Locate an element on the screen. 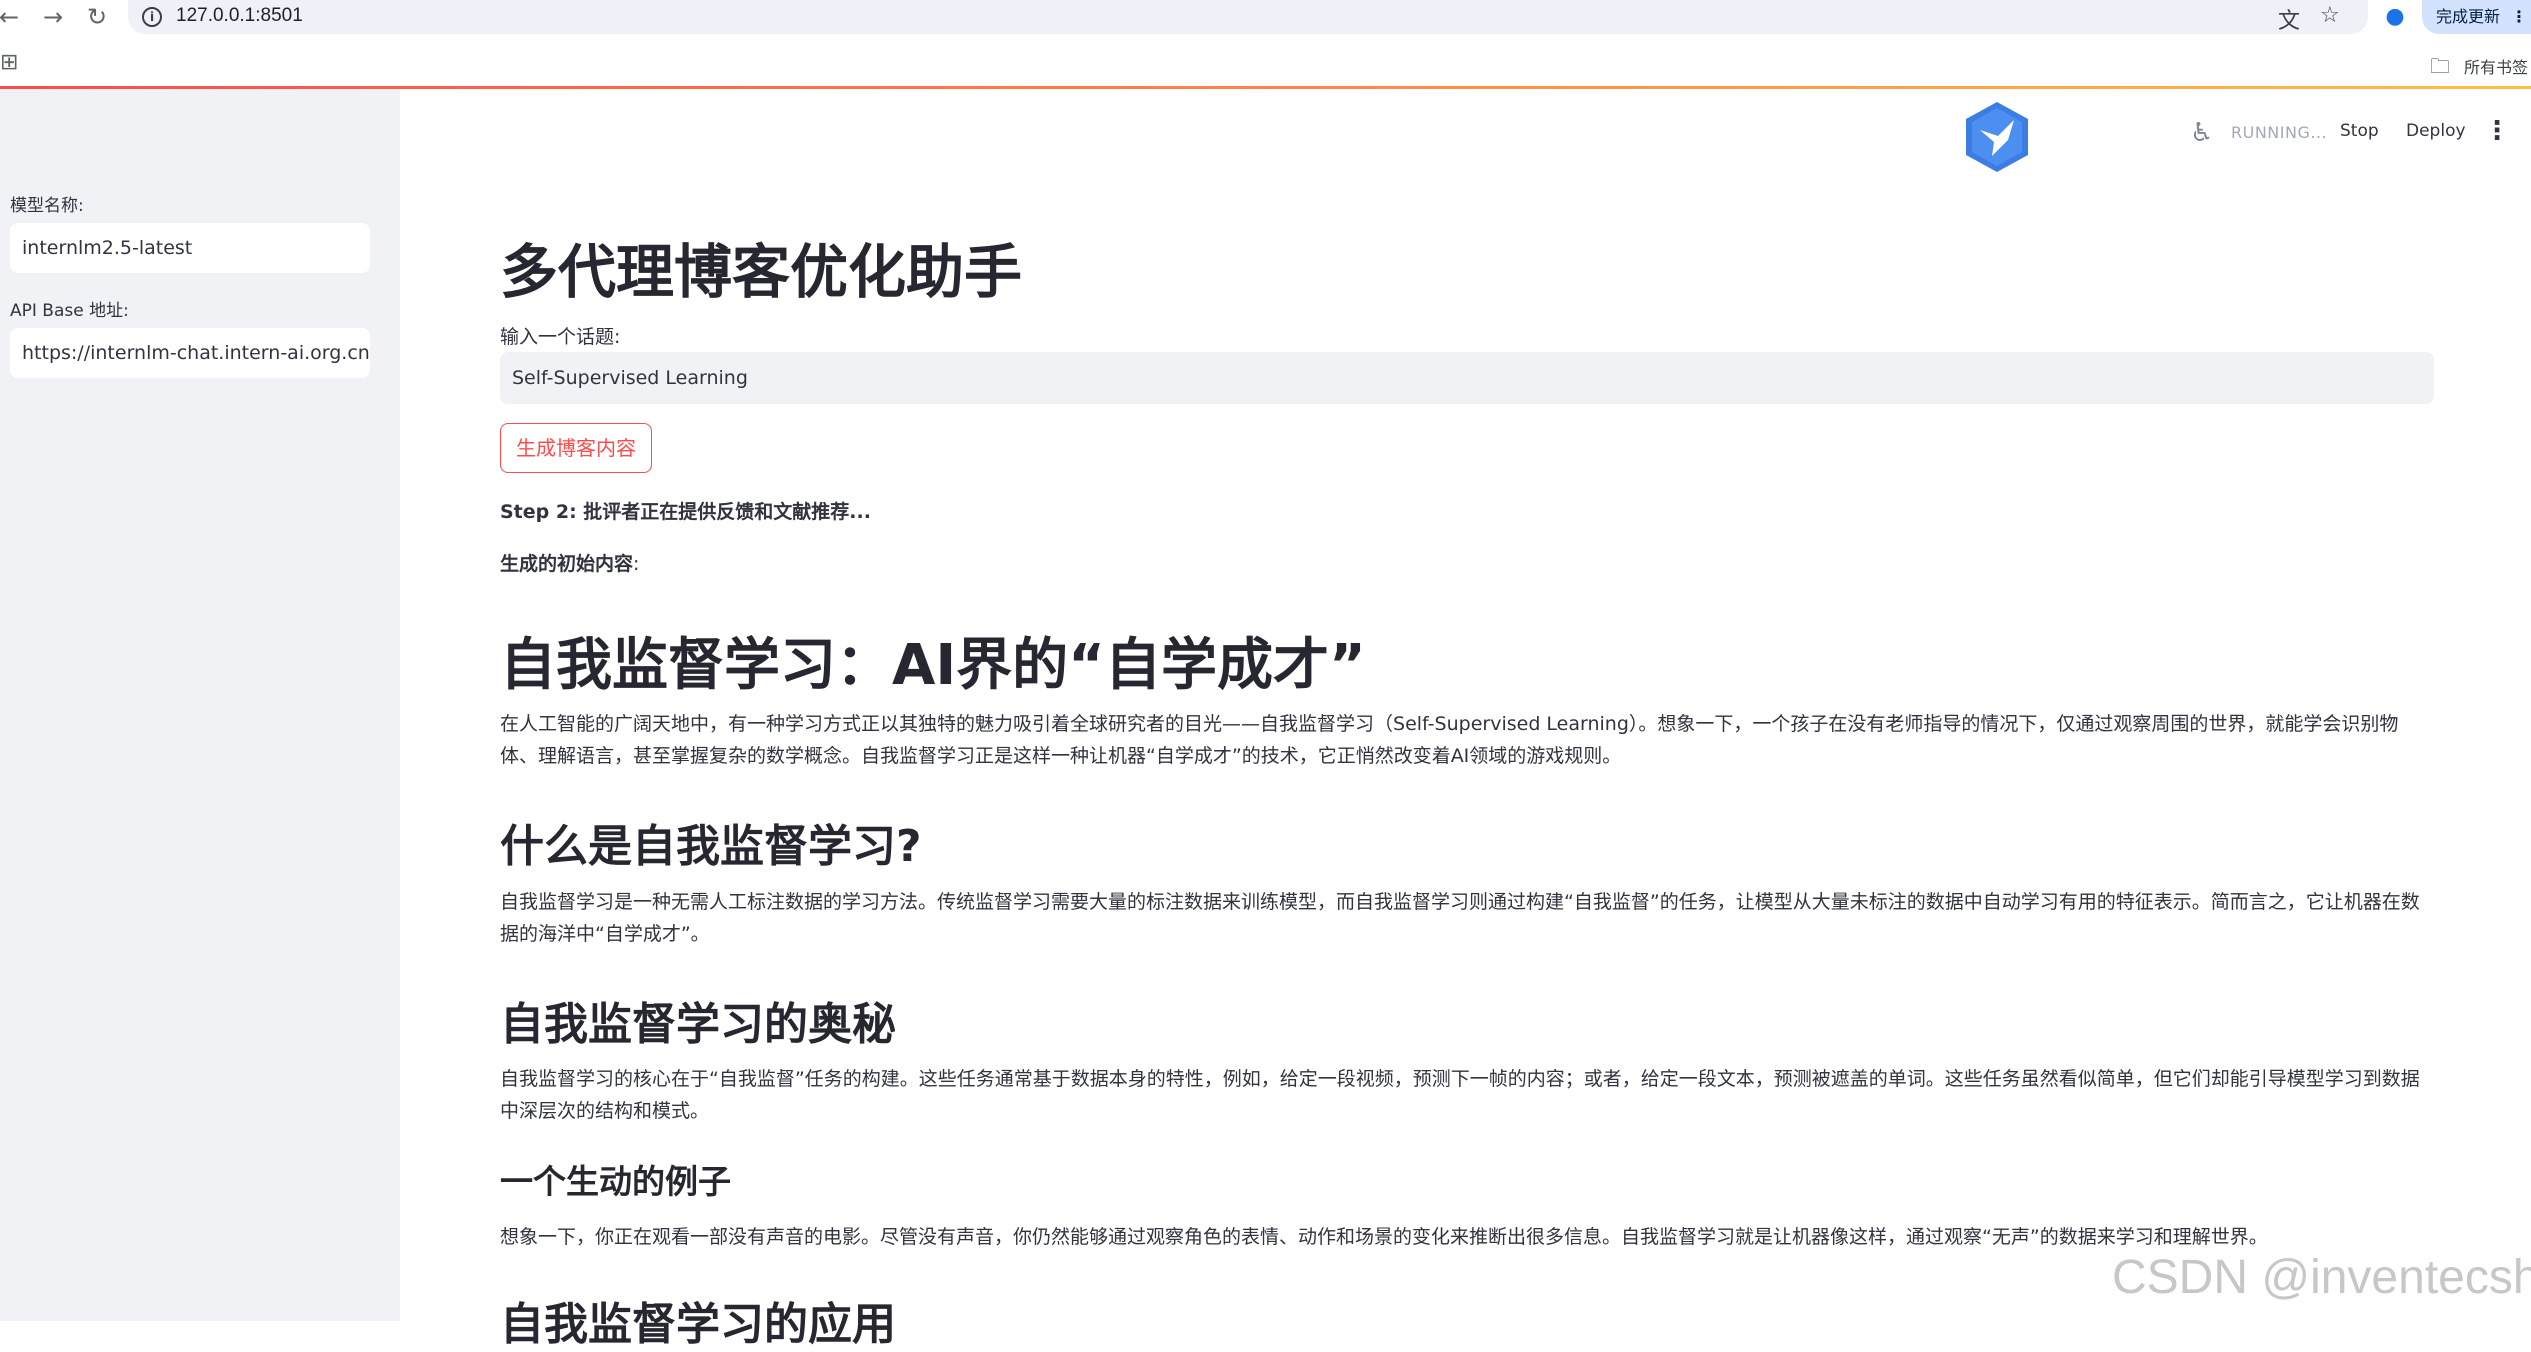  address-bar: i 127.0.0.1:8501 ⽂ ☆ is located at coordinates (1248, 17).